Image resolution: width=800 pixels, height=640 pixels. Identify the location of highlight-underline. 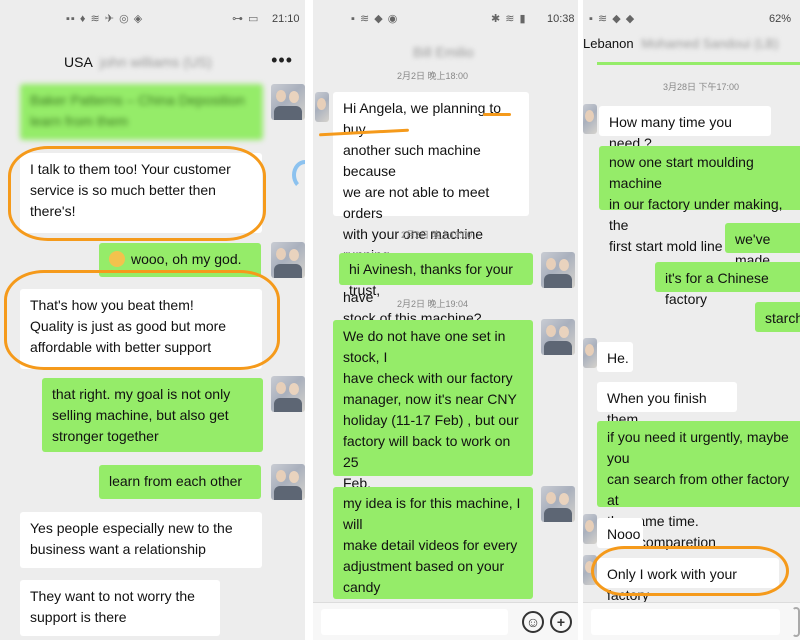
(497, 114).